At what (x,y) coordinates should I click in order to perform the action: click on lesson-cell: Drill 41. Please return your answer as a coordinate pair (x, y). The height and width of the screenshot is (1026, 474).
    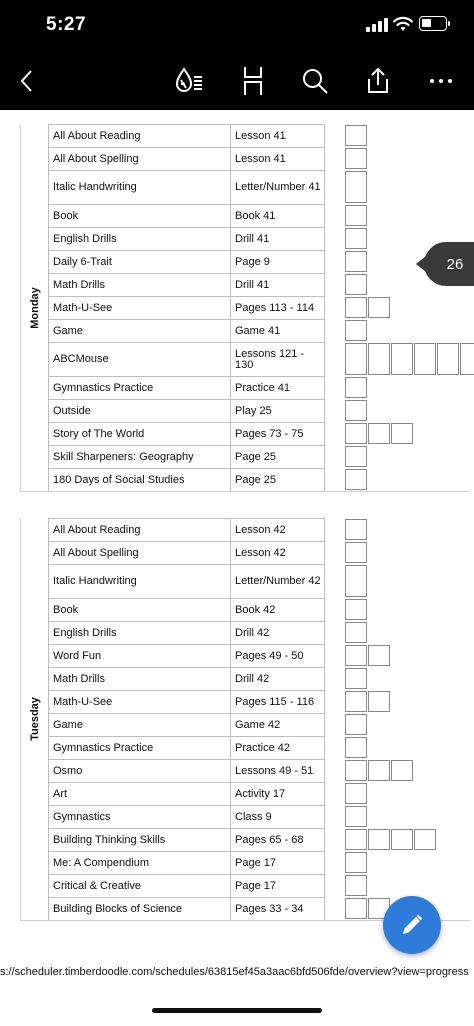
    Looking at the image, I should click on (277, 284).